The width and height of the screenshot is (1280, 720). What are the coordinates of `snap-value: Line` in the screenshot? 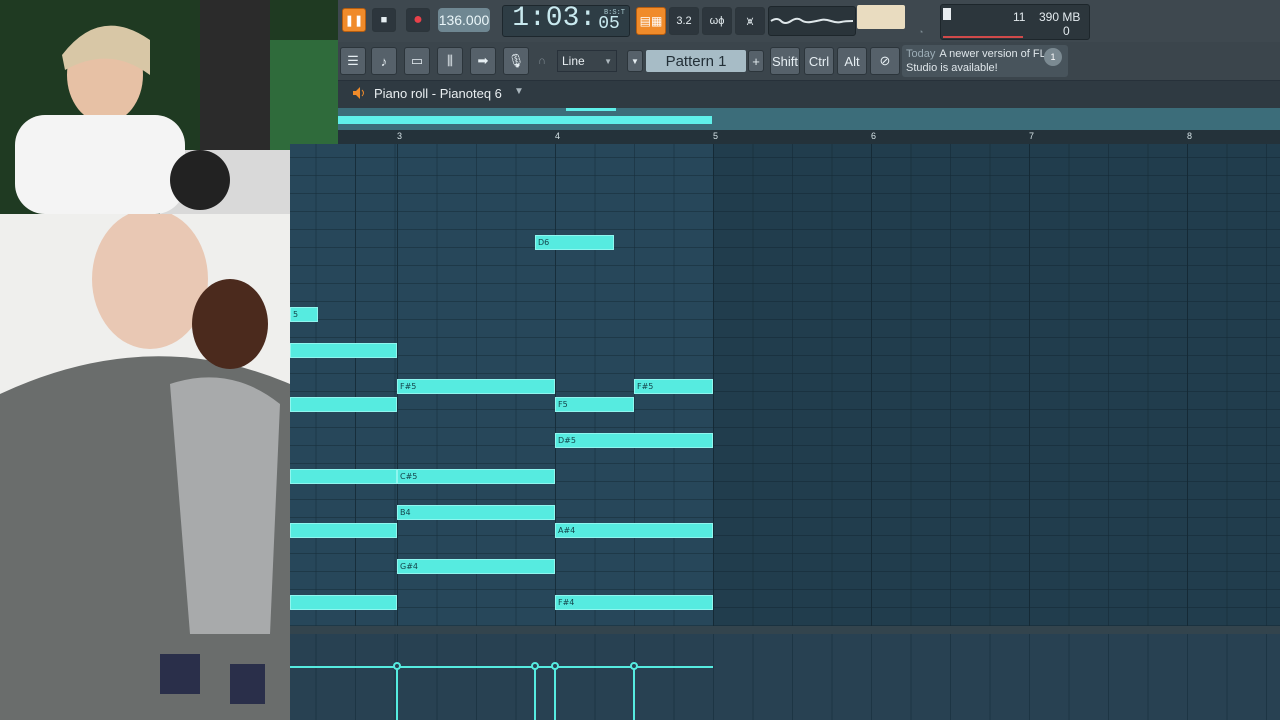 It's located at (573, 61).